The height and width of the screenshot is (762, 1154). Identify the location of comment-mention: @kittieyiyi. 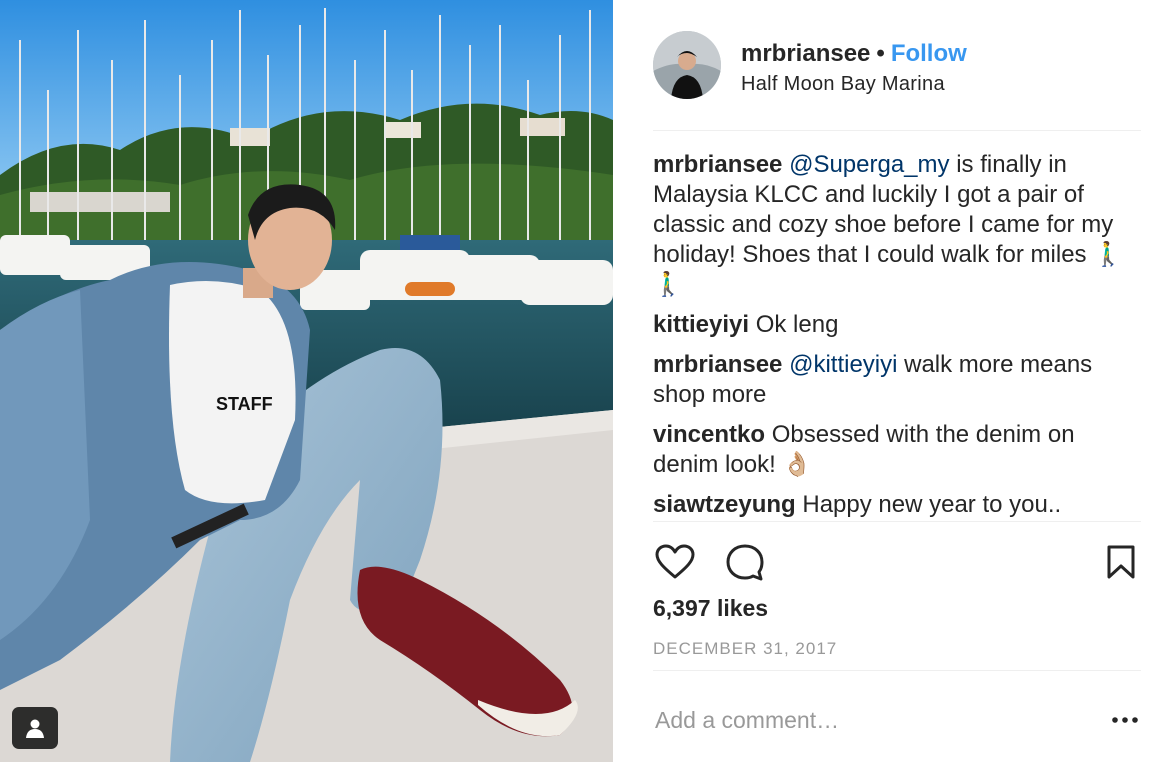
(843, 364).